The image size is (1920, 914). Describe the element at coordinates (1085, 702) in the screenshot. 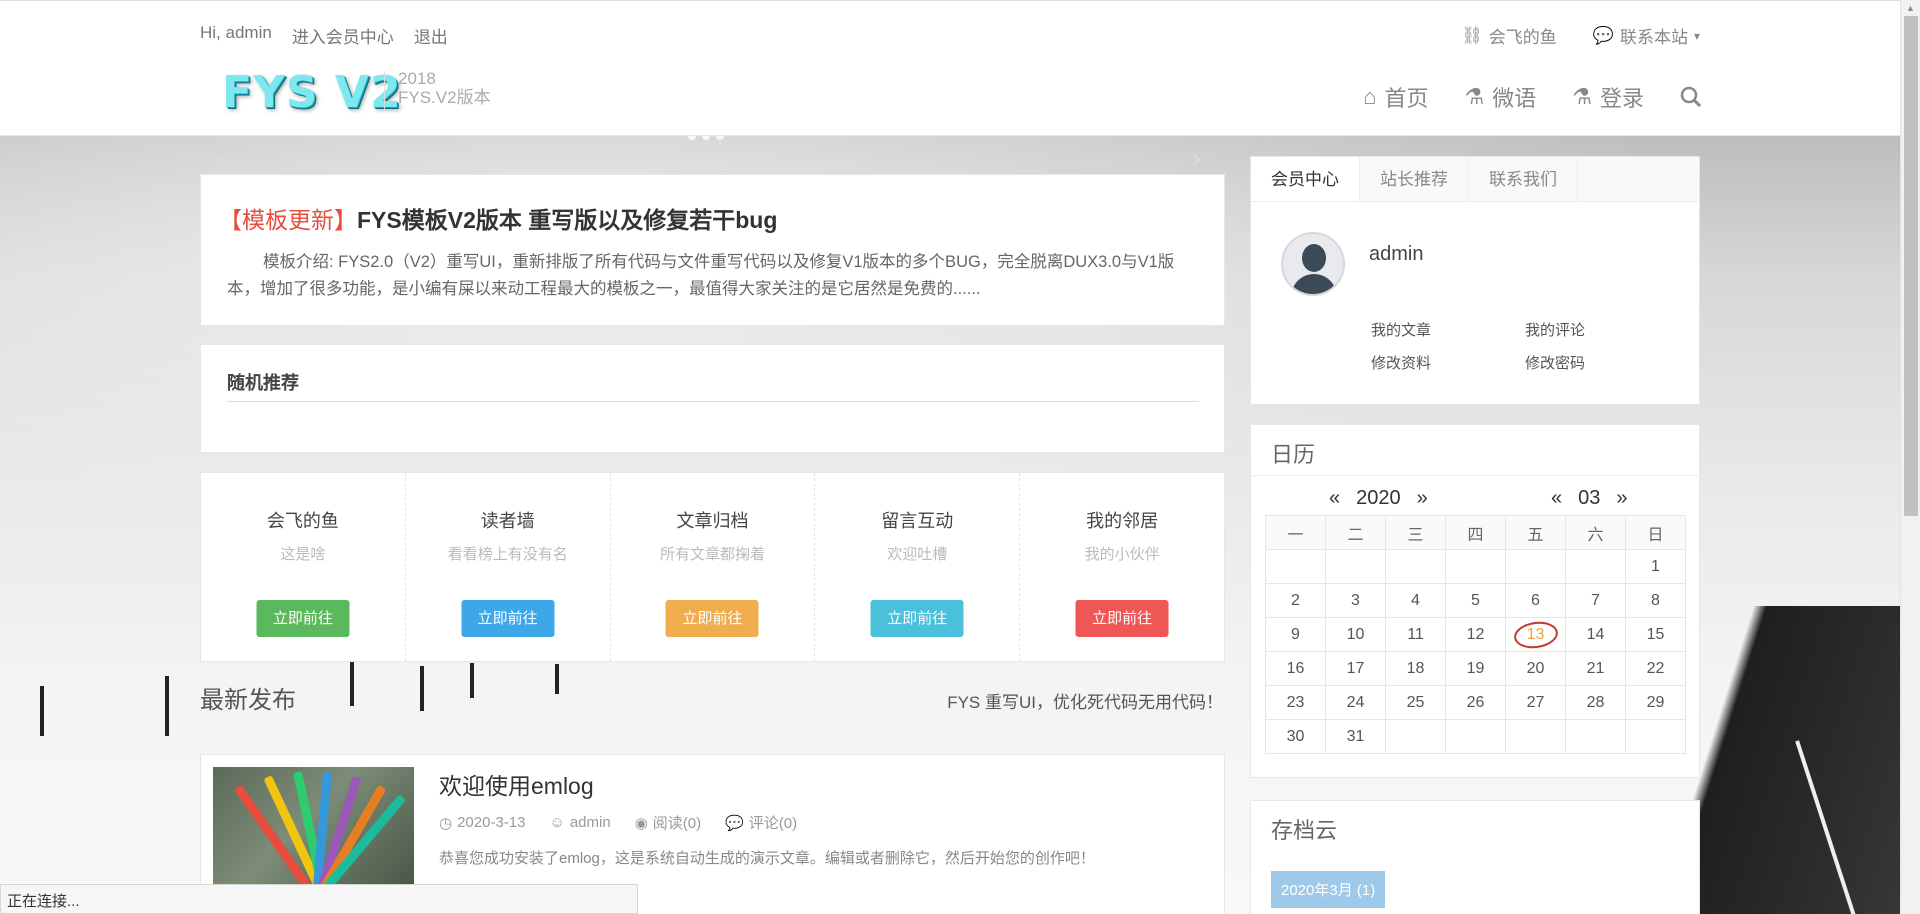

I see `latest-posts-note: FYS 重写UI，优化死代码无用代码！` at that location.